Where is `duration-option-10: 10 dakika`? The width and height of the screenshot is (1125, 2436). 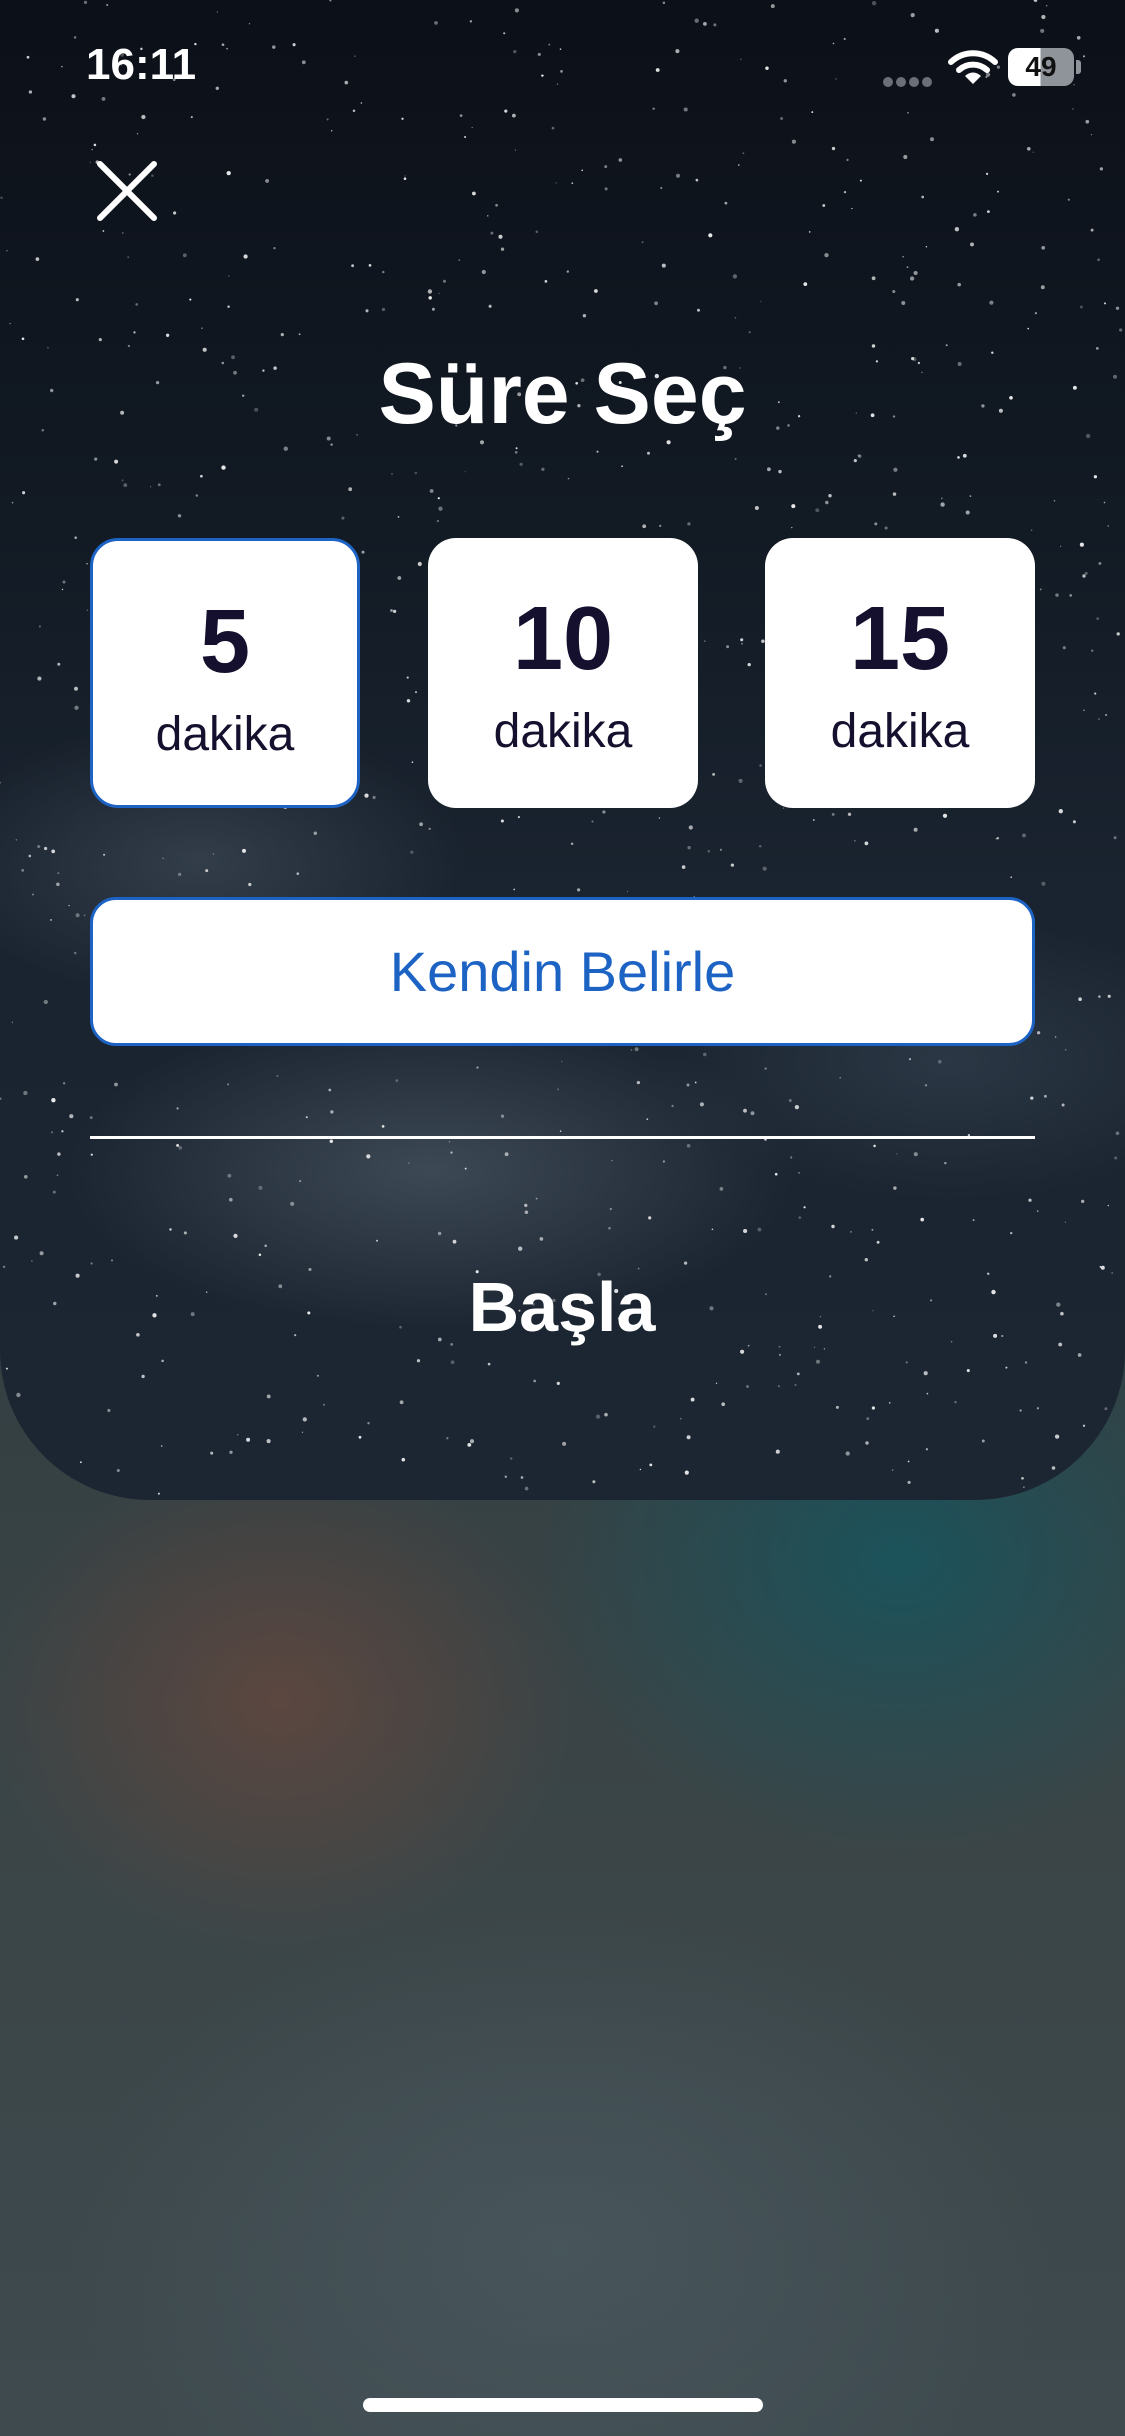
duration-option-10: 10 dakika is located at coordinates (563, 673).